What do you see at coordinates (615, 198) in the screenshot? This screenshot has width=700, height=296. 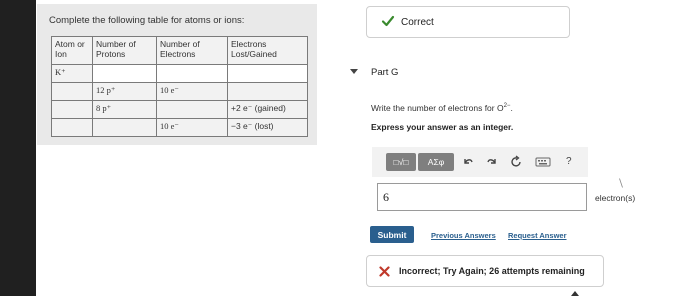 I see `unit-label: electron(s)` at bounding box center [615, 198].